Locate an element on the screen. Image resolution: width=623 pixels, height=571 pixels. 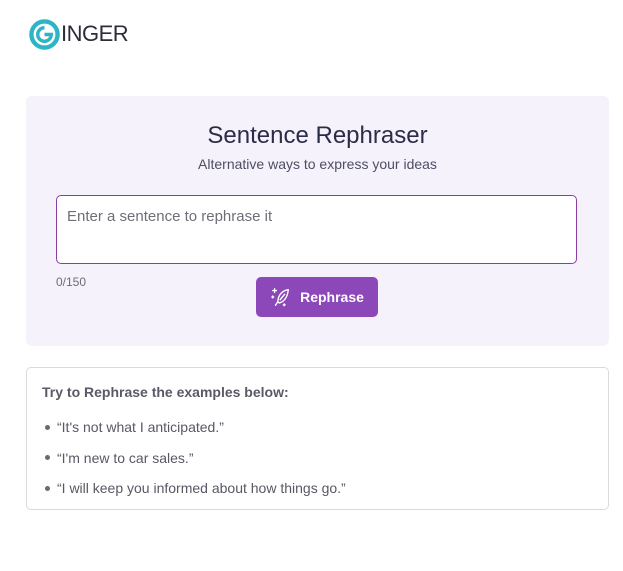
ginger-logo-mark-icon is located at coordinates (44, 34).